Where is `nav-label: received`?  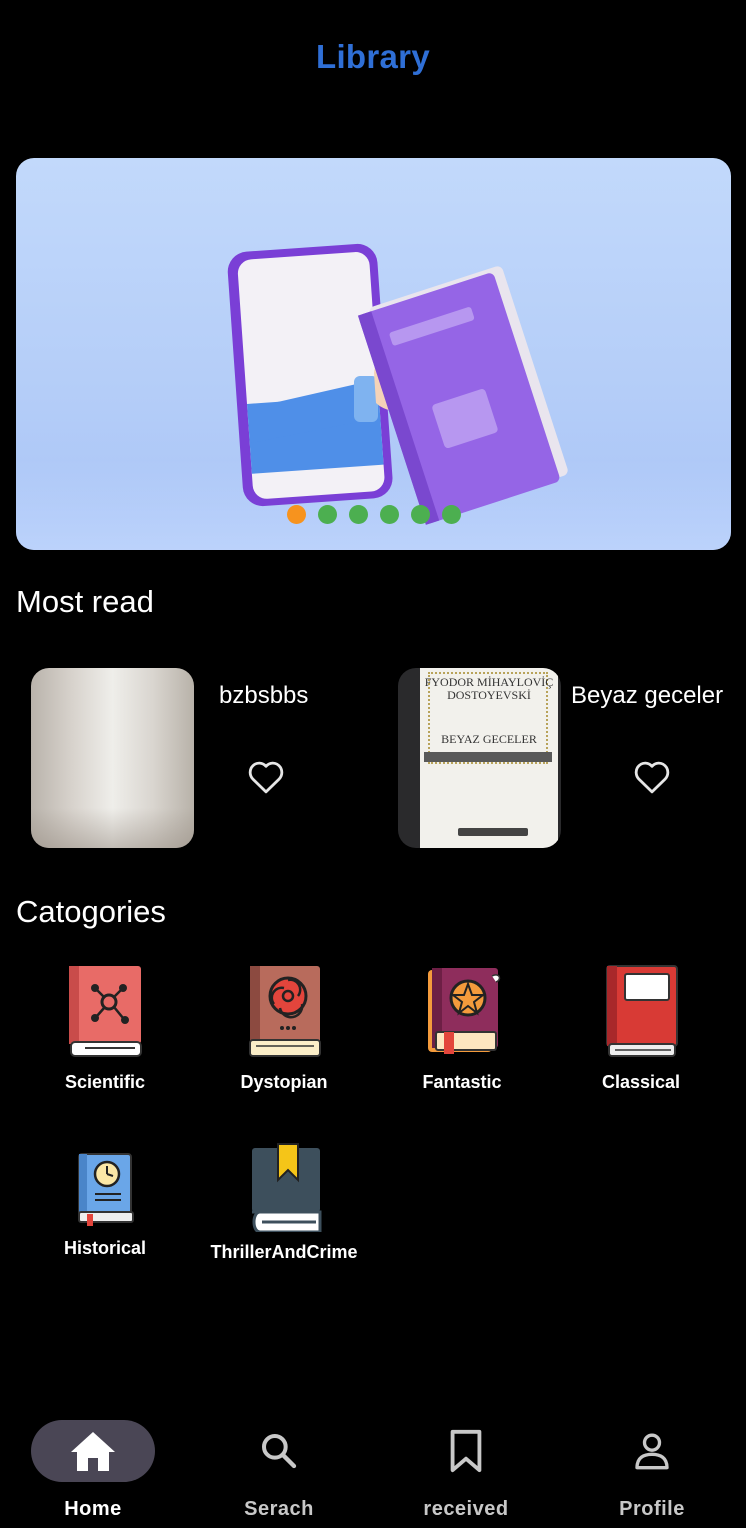
nav-label: received is located at coordinates (466, 1509).